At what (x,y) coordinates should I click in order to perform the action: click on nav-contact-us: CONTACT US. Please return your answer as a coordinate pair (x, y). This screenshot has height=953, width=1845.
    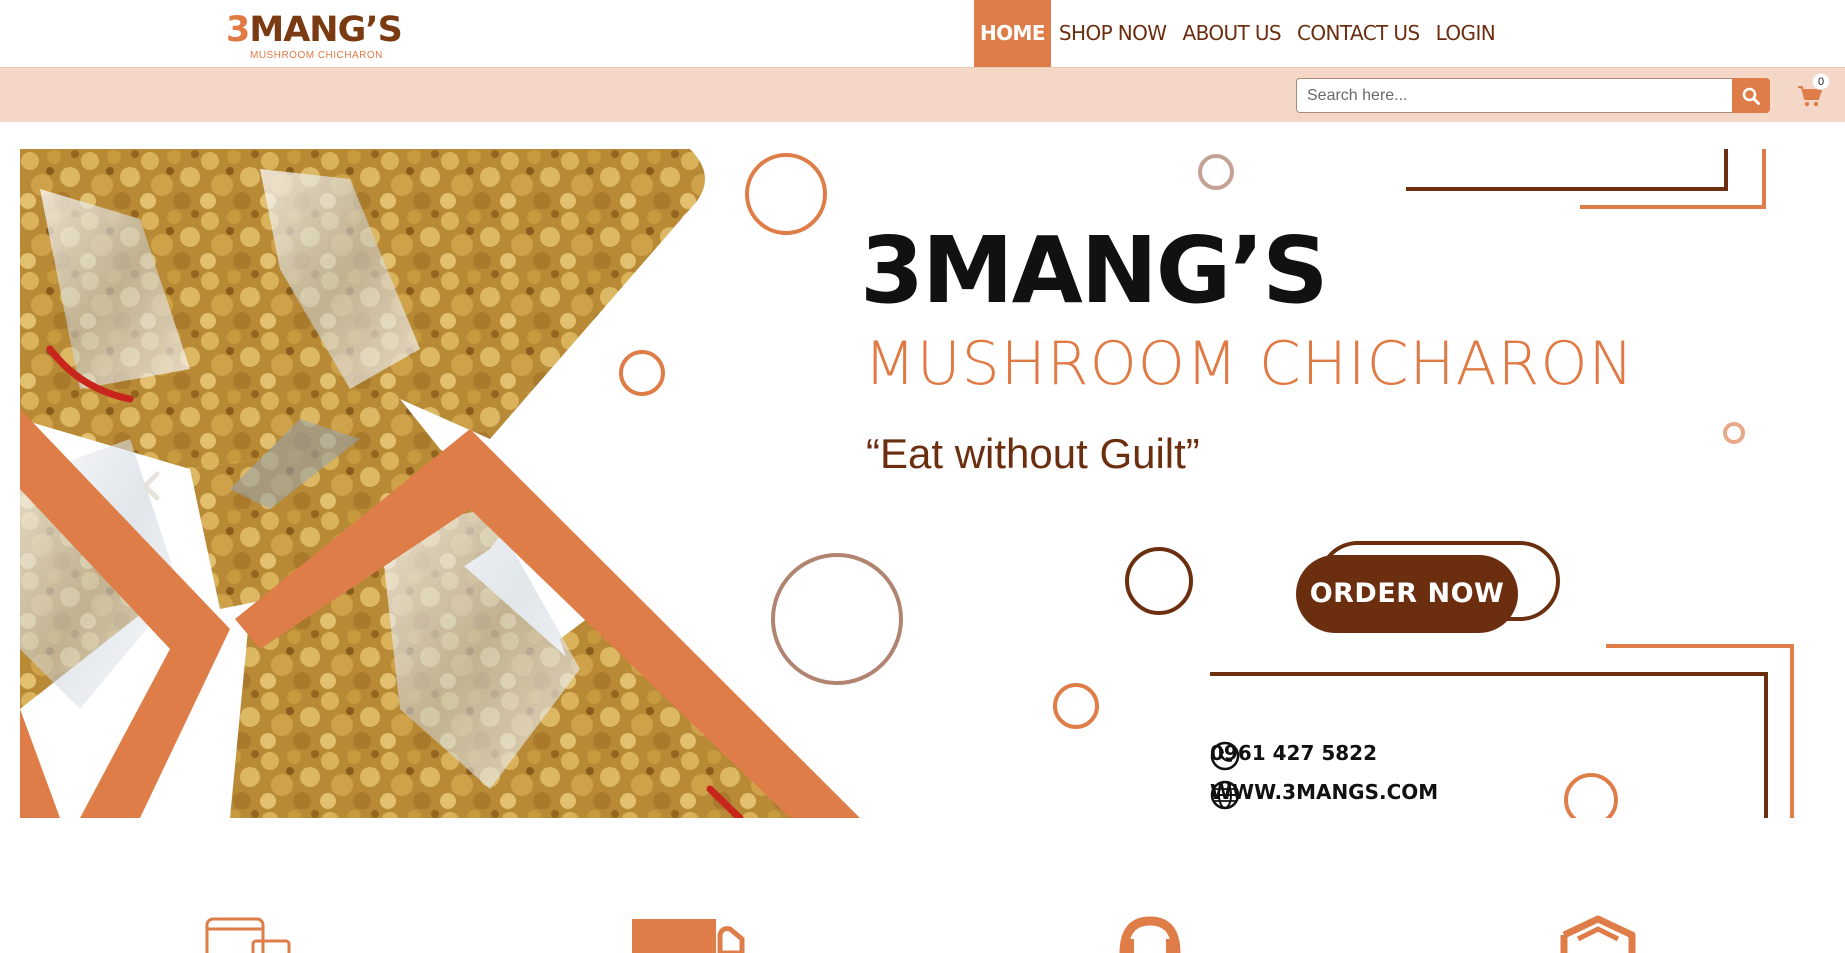
    Looking at the image, I should click on (1358, 33).